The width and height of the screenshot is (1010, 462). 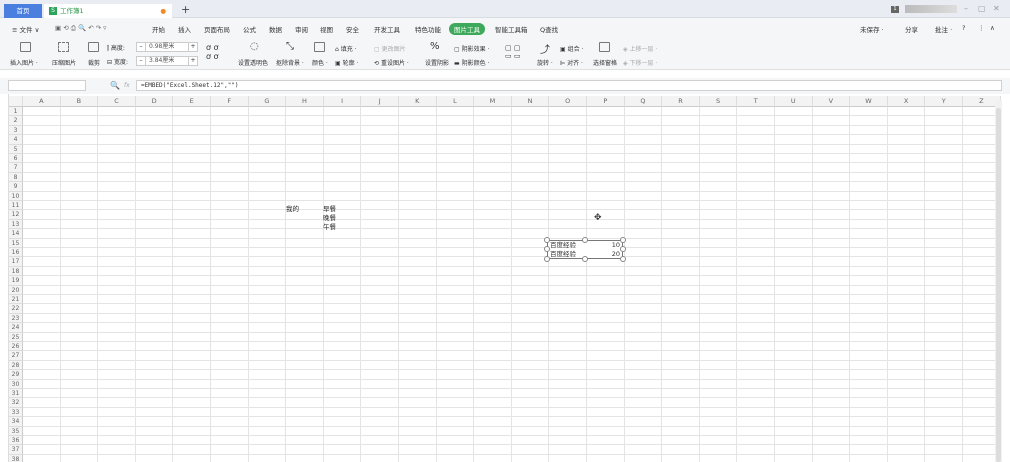 I want to click on row-header: 29, so click(x=16, y=375).